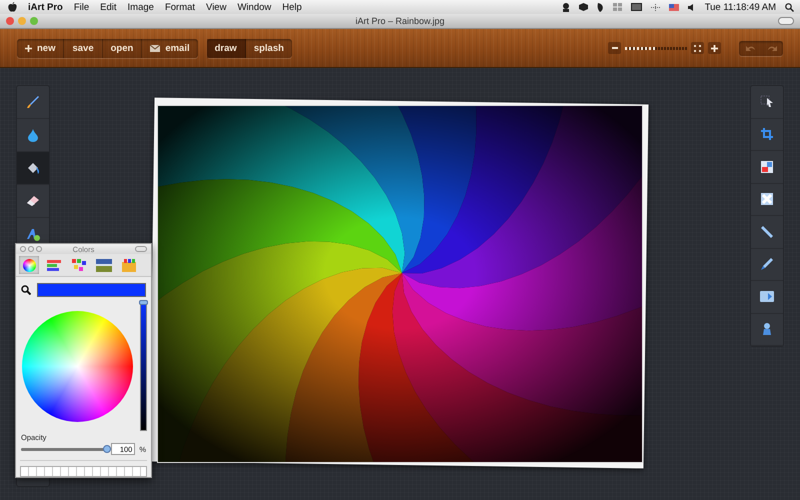  I want to click on apple-icon, so click(12, 7).